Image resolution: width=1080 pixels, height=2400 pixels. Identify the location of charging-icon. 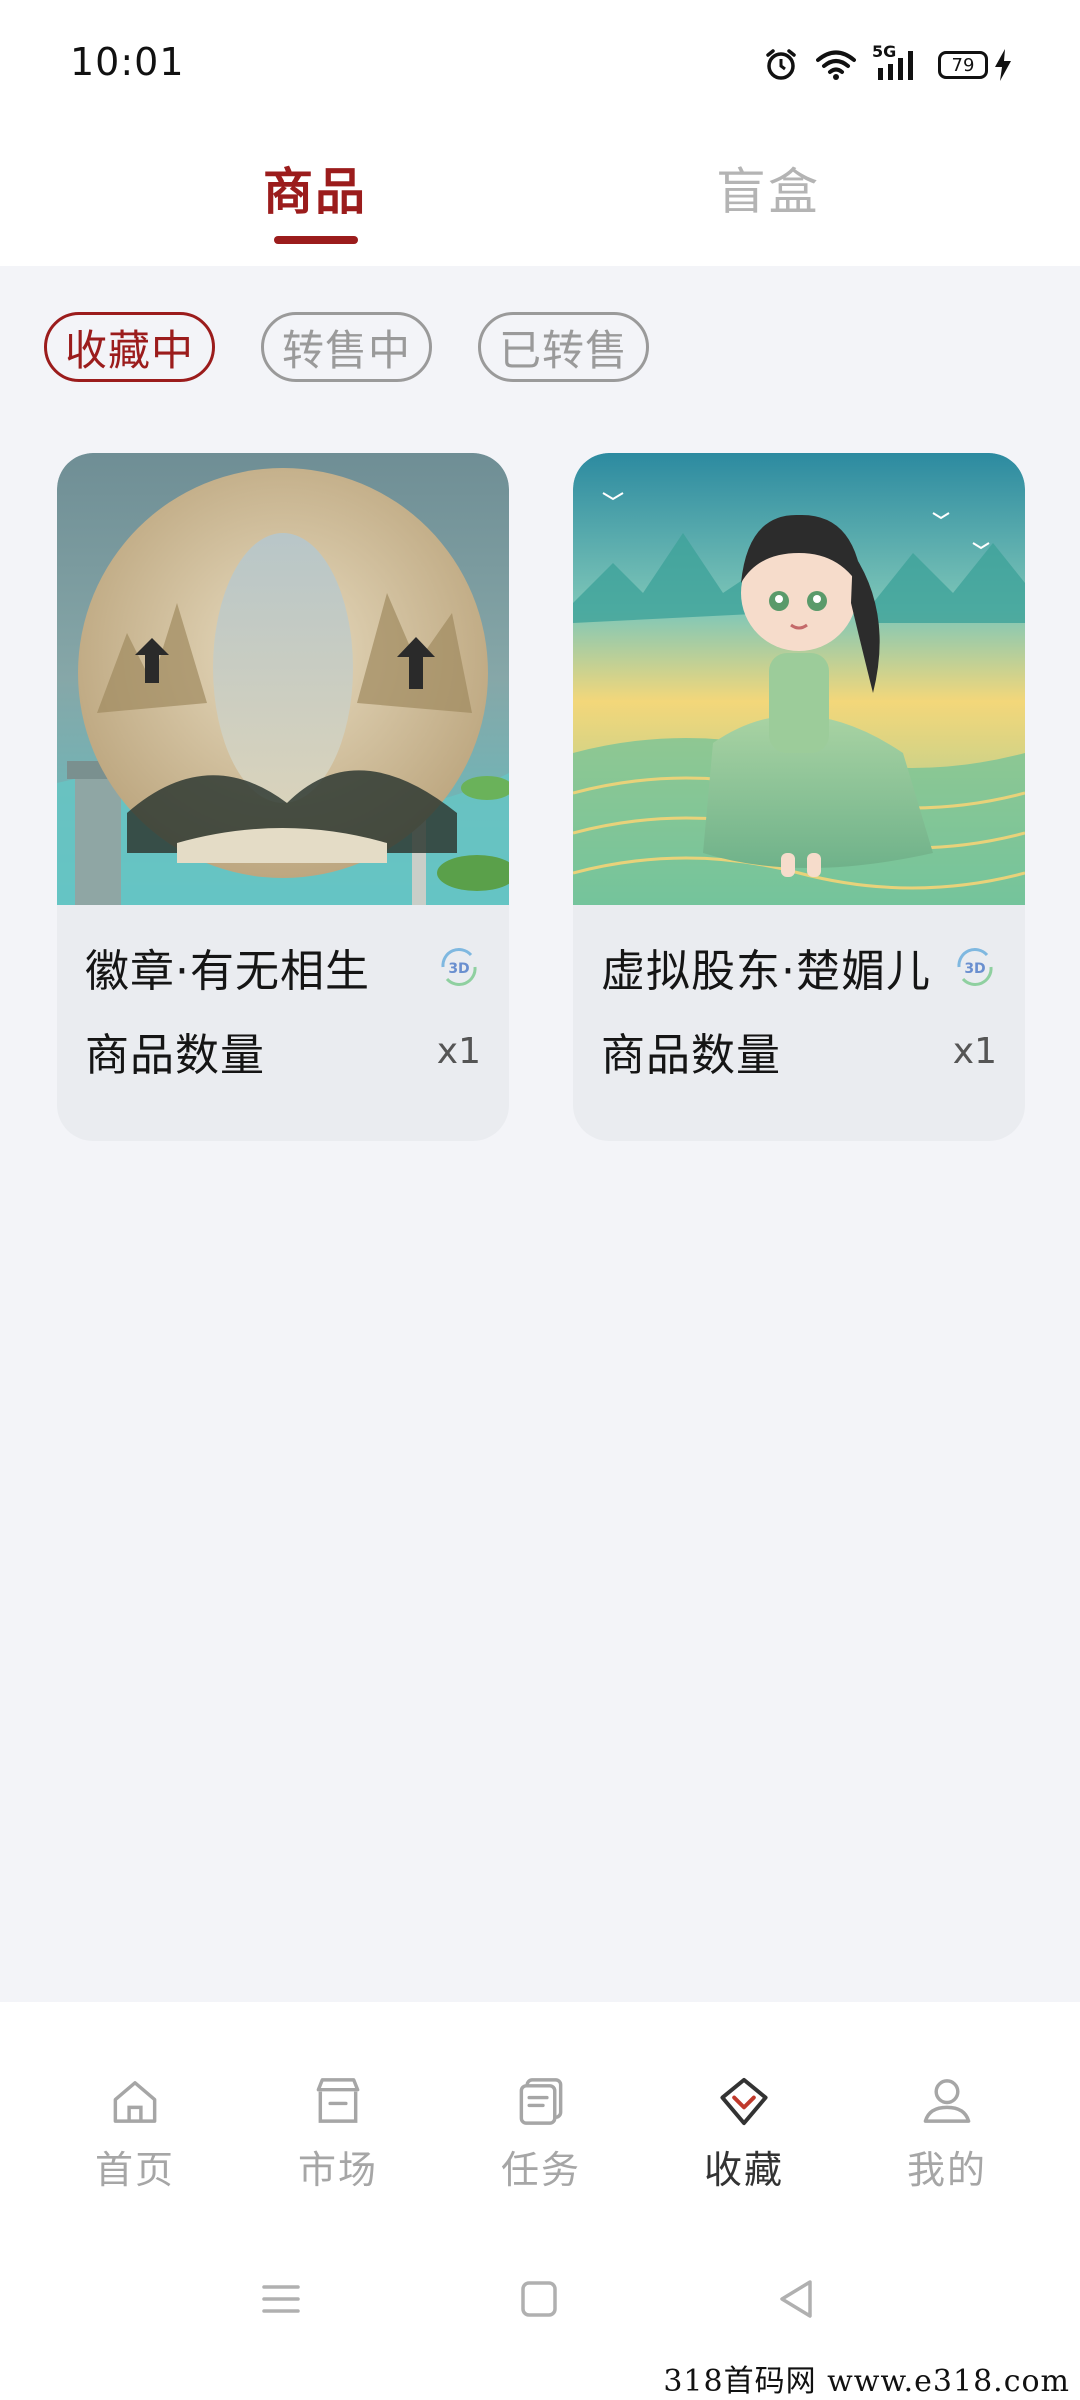
(1003, 65).